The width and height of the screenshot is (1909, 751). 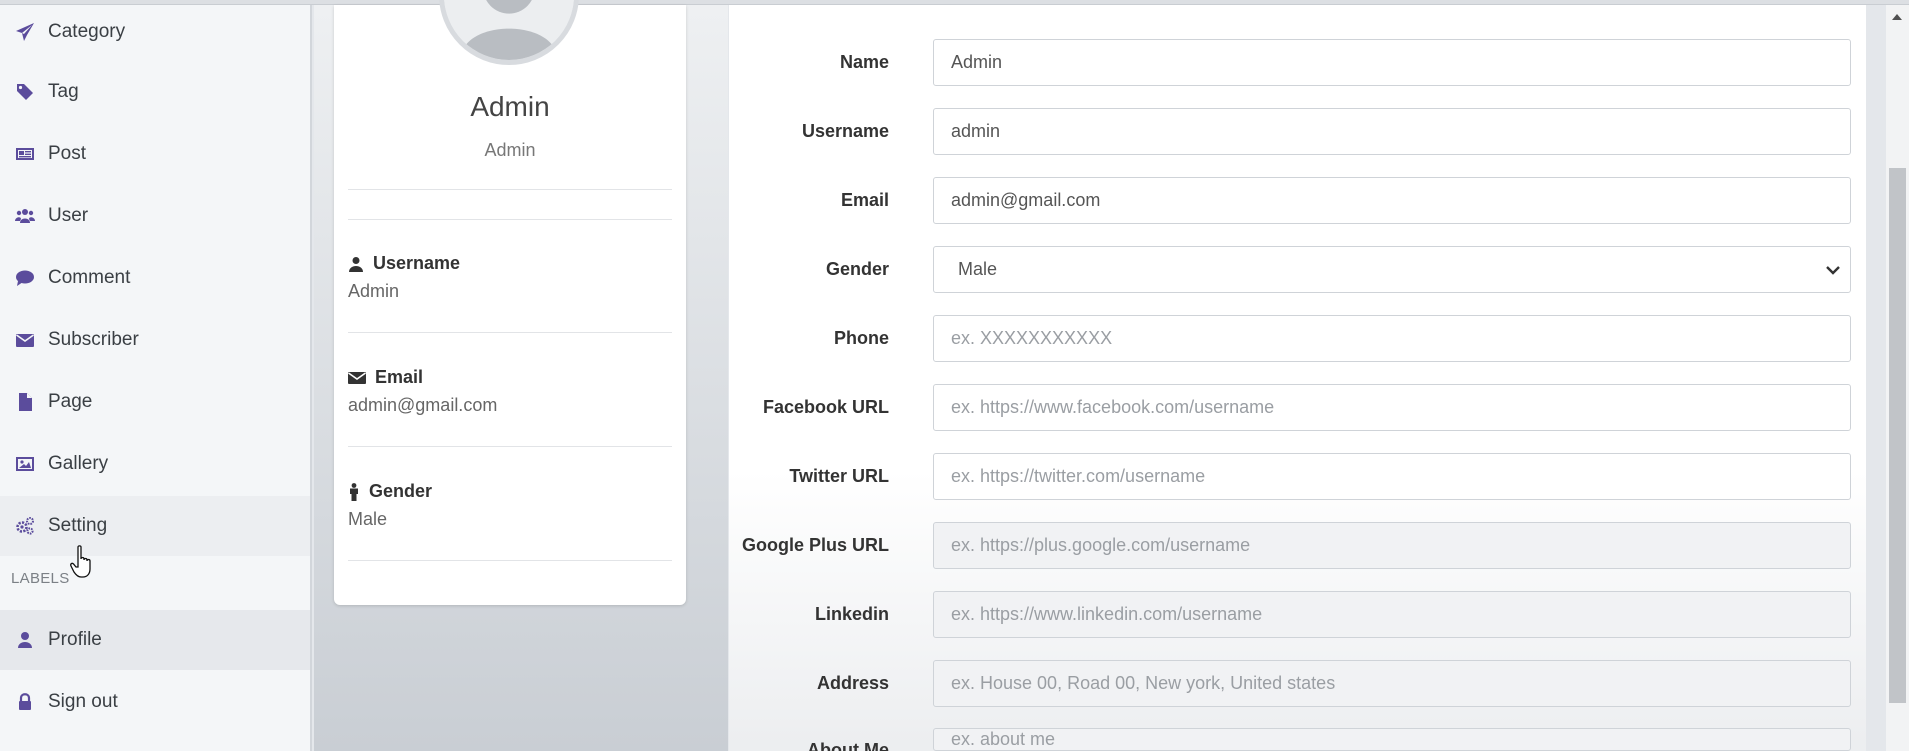 I want to click on twitter-url-field, so click(x=1392, y=476).